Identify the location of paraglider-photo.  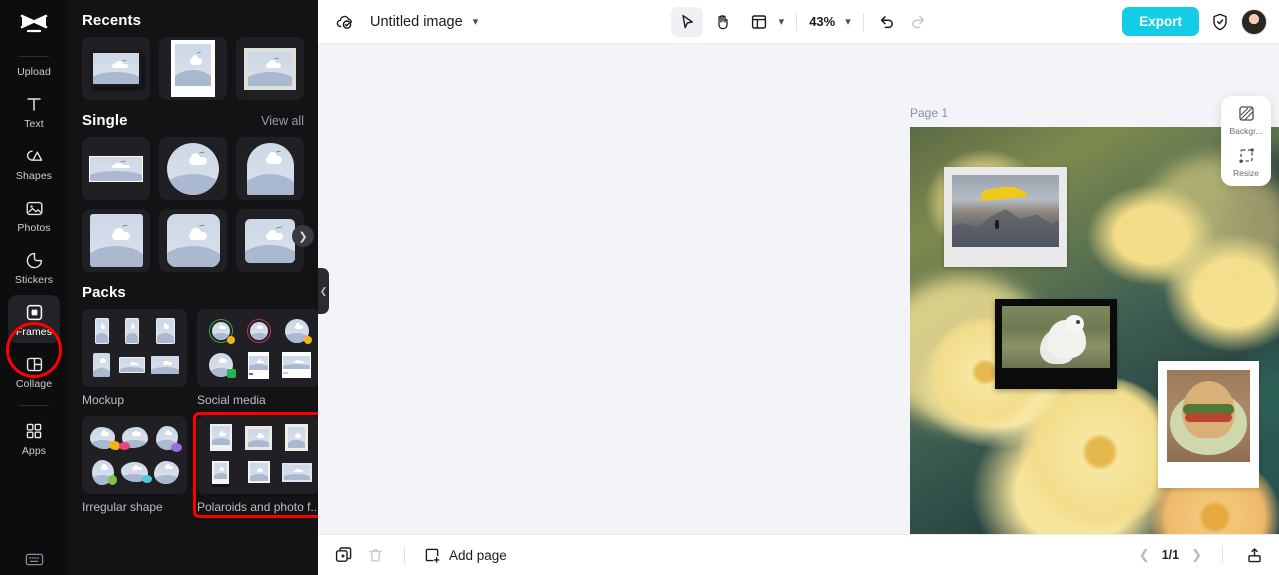
(1005, 211).